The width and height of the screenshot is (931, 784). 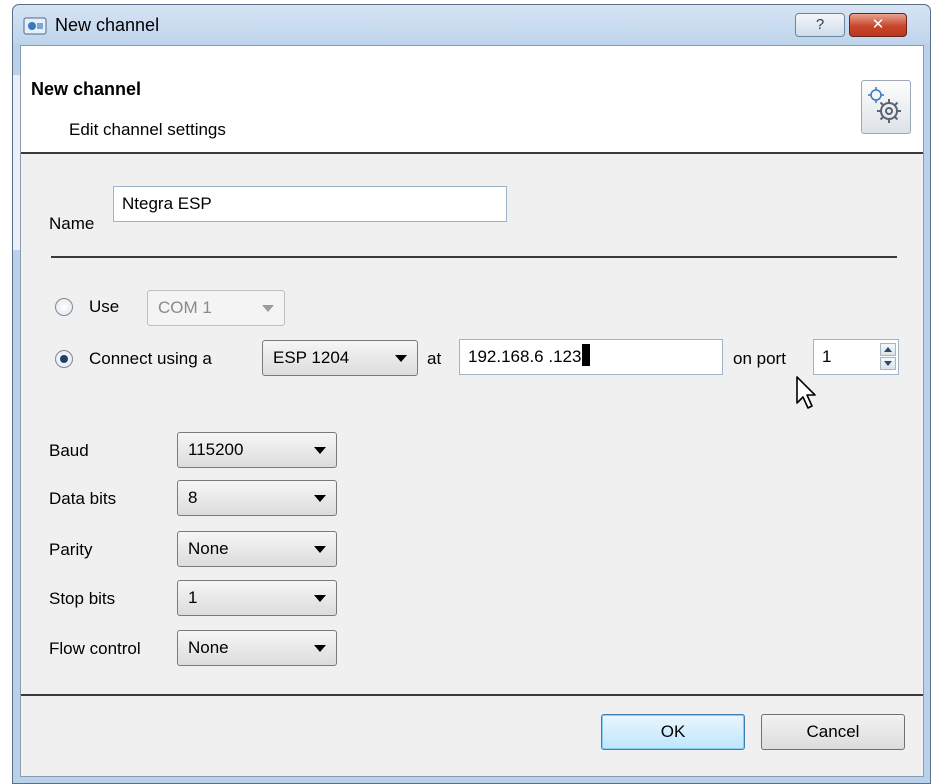 What do you see at coordinates (257, 549) in the screenshot?
I see `parity-select: None` at bounding box center [257, 549].